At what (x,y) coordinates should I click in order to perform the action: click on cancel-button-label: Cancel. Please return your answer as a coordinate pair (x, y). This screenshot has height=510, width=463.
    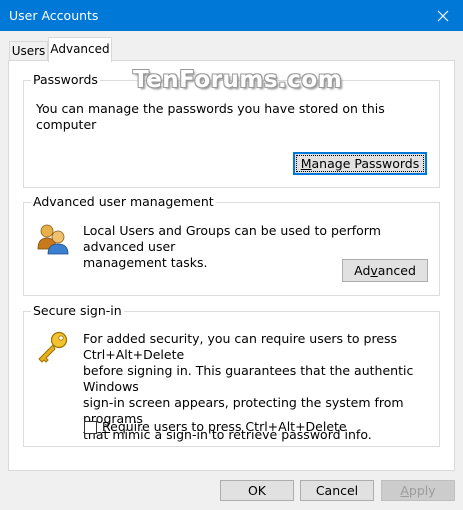
    Looking at the image, I should click on (337, 490).